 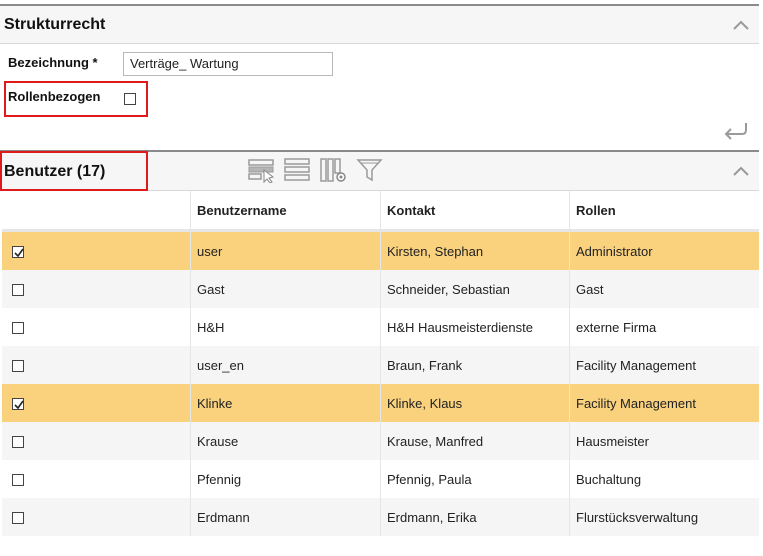 What do you see at coordinates (53, 62) in the screenshot?
I see `bezeichnung-label: Bezeichnung *` at bounding box center [53, 62].